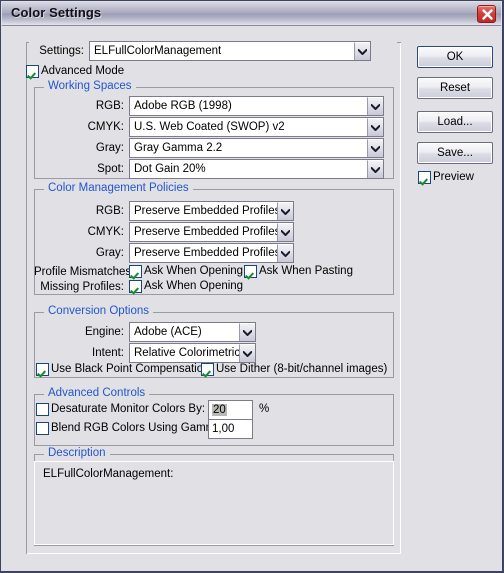 Image resolution: width=504 pixels, height=573 pixels. What do you see at coordinates (108, 474) in the screenshot?
I see `description-text: ELFullColorManagement:` at bounding box center [108, 474].